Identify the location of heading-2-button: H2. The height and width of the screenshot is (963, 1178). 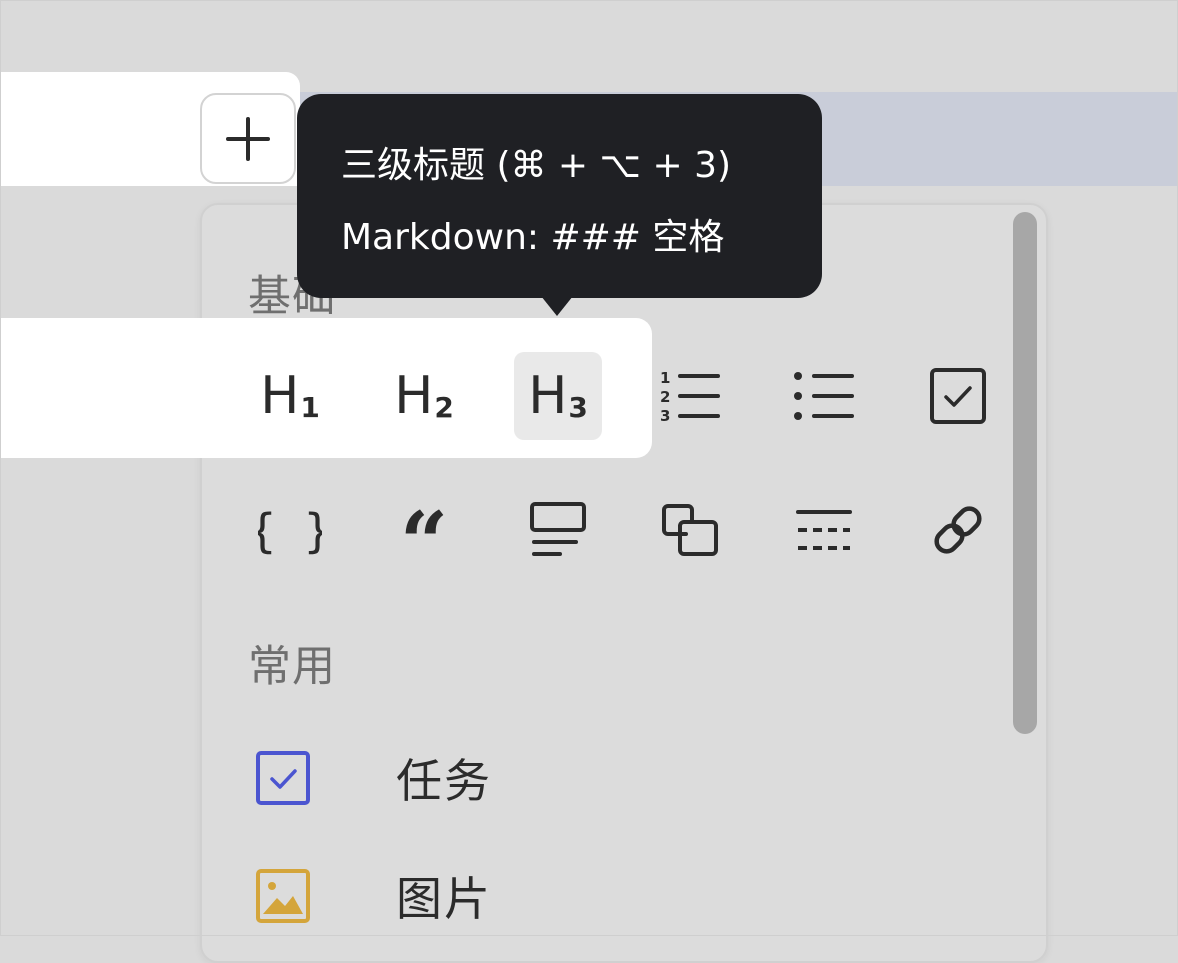
(424, 396).